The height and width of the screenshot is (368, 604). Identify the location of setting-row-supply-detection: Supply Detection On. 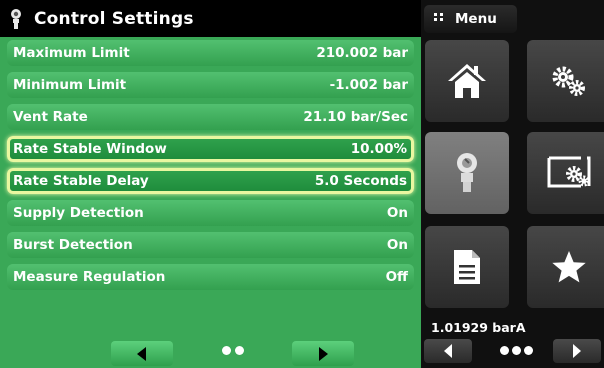
(210, 213).